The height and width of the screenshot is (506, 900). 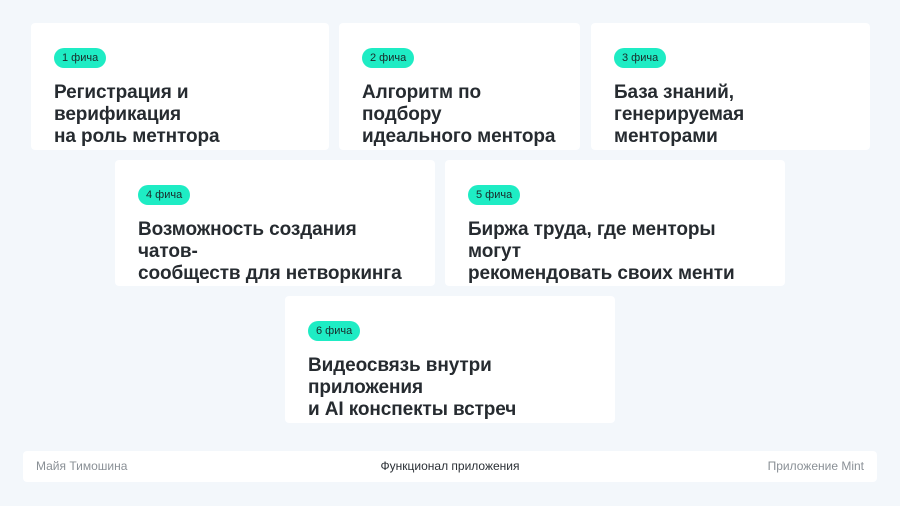 What do you see at coordinates (247, 240) in the screenshot?
I see `feature-title-line: Возможность создания чатов-` at bounding box center [247, 240].